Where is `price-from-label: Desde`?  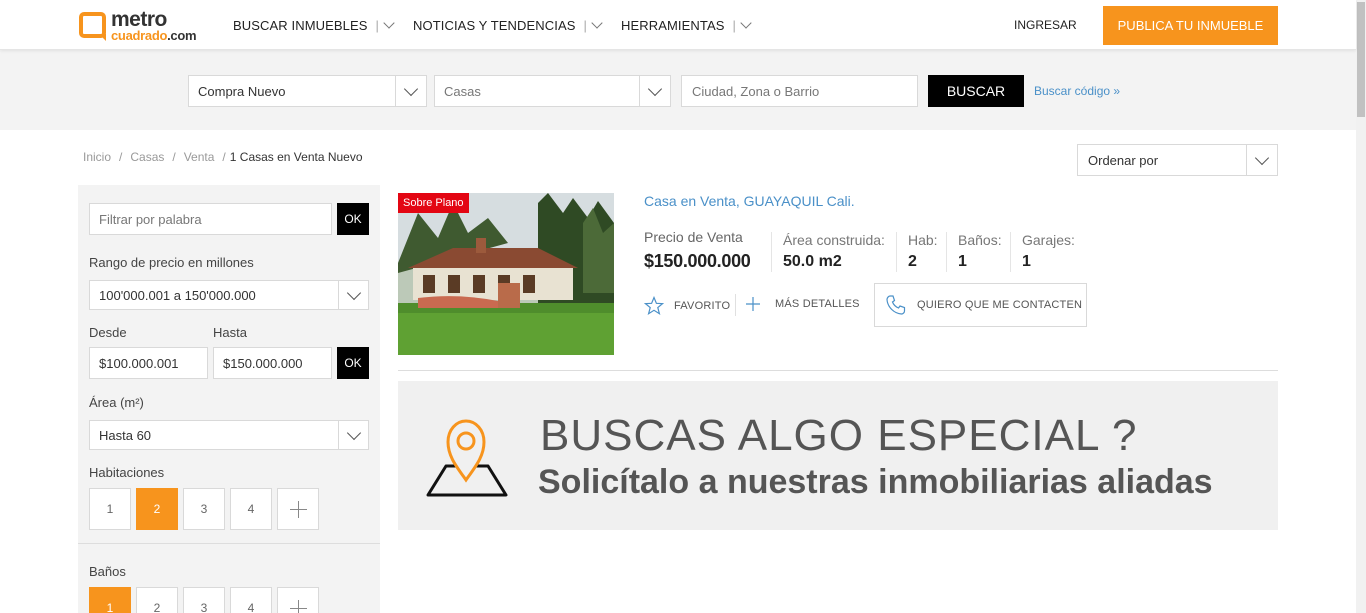
price-from-label: Desde is located at coordinates (108, 332).